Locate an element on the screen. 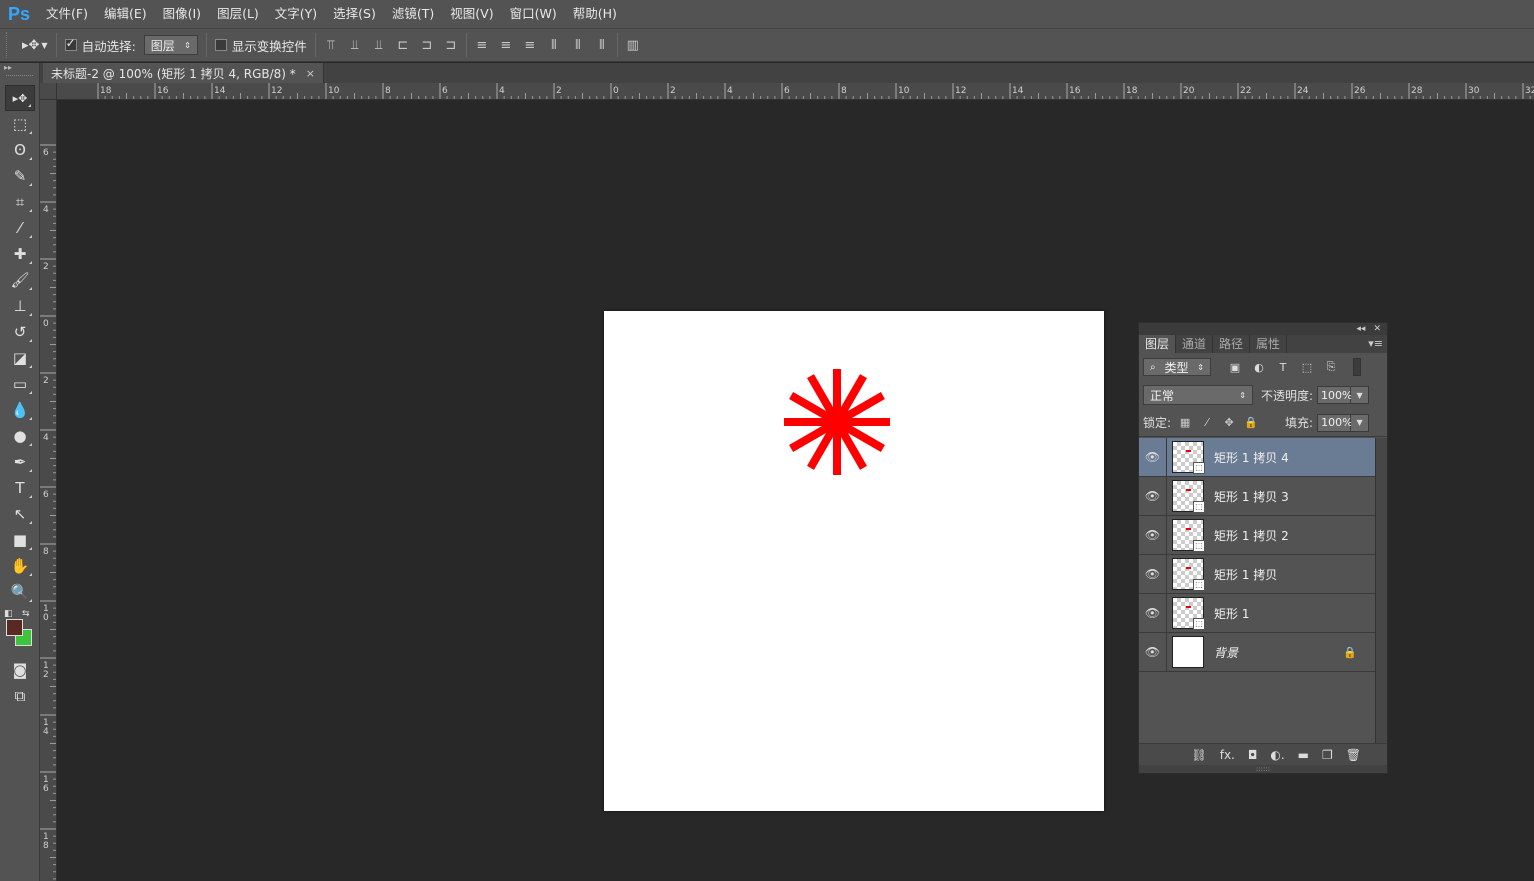 This screenshot has width=1534, height=881. swap-colors-icon: ⇆ is located at coordinates (26, 614).